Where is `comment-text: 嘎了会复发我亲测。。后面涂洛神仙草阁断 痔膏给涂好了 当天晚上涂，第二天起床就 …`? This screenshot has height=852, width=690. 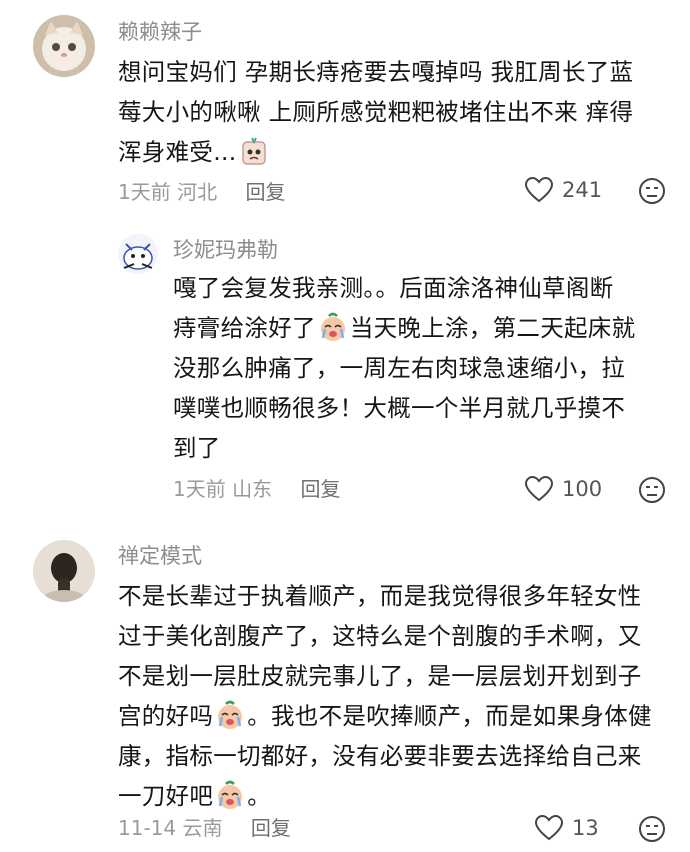
comment-text: 嘎了会复发我亲测。。后面涂洛神仙草阁断 痔膏给涂好了 当天晚上涂，第二天起床就 … is located at coordinates (404, 368).